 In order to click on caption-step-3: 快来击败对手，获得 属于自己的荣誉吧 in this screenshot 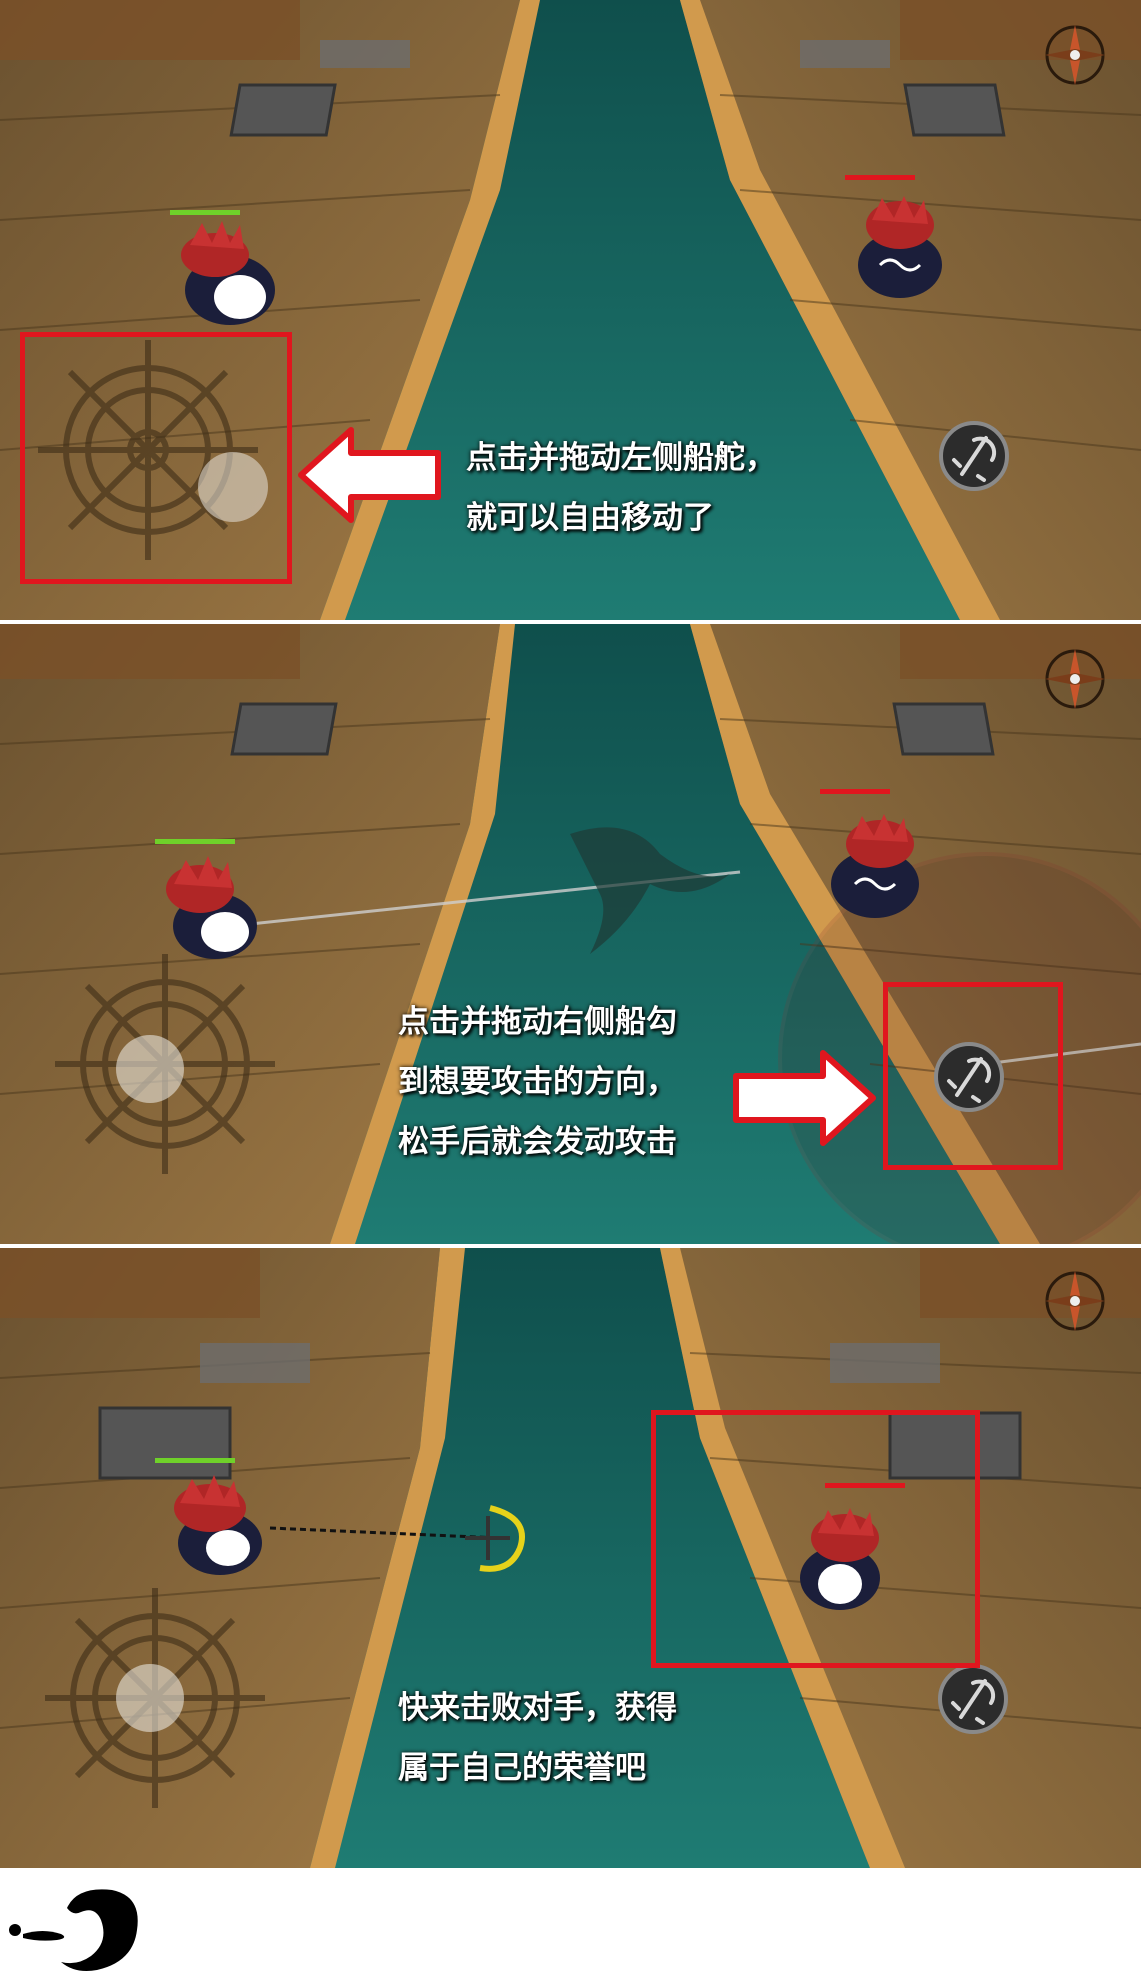, I will do `click(537, 1738)`.